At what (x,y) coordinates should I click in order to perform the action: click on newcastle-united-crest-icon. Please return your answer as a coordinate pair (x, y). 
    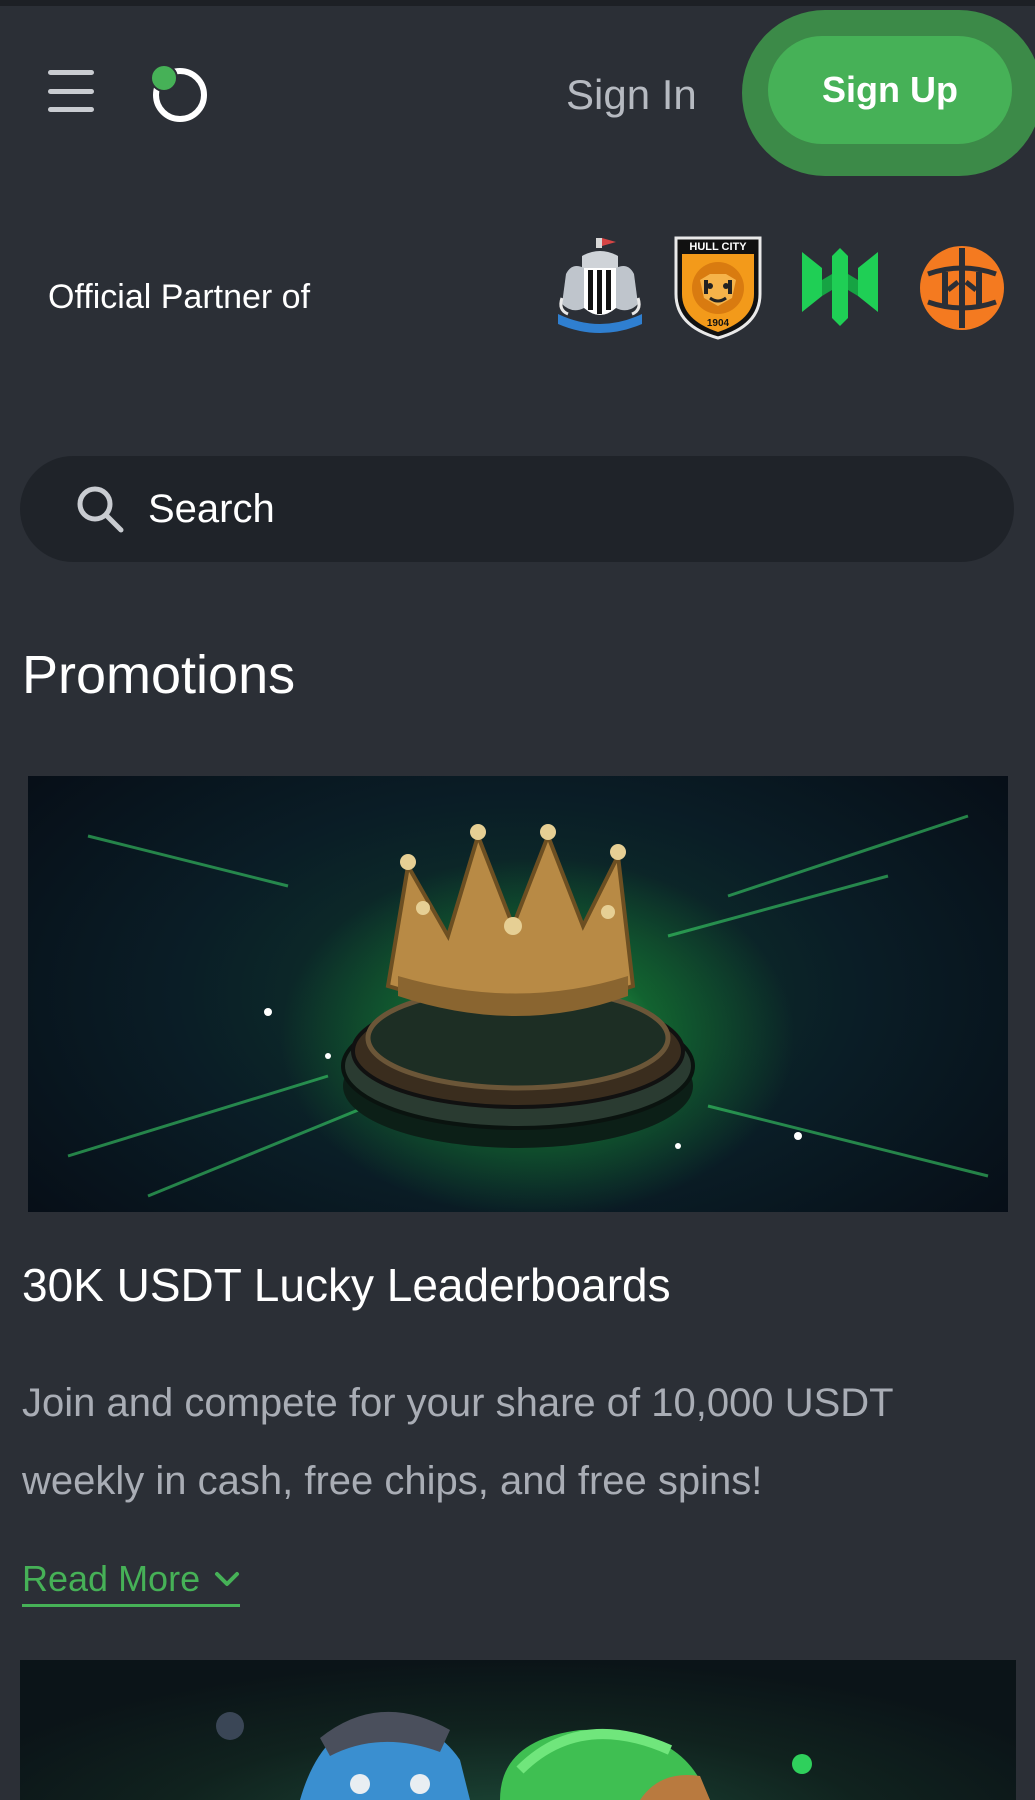
    Looking at the image, I should click on (600, 285).